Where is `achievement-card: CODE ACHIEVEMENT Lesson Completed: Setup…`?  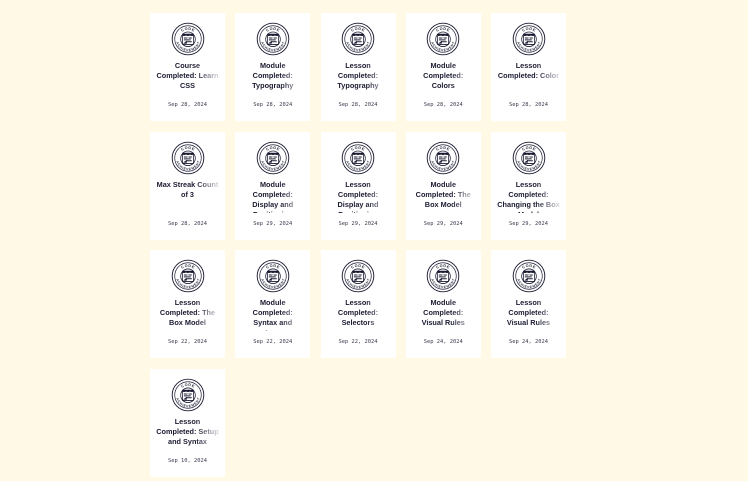
achievement-card: CODE ACHIEVEMENT Lesson Completed: Setup… is located at coordinates (187, 422).